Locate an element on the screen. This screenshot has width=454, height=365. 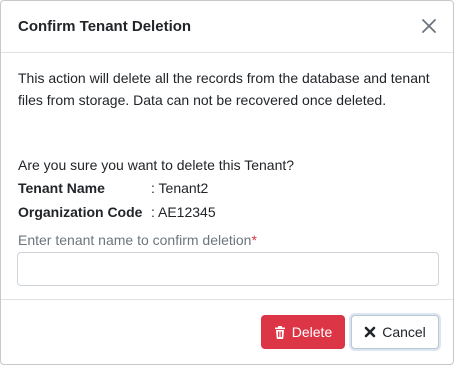
tenant-name-label: Tenant Name is located at coordinates (61, 188).